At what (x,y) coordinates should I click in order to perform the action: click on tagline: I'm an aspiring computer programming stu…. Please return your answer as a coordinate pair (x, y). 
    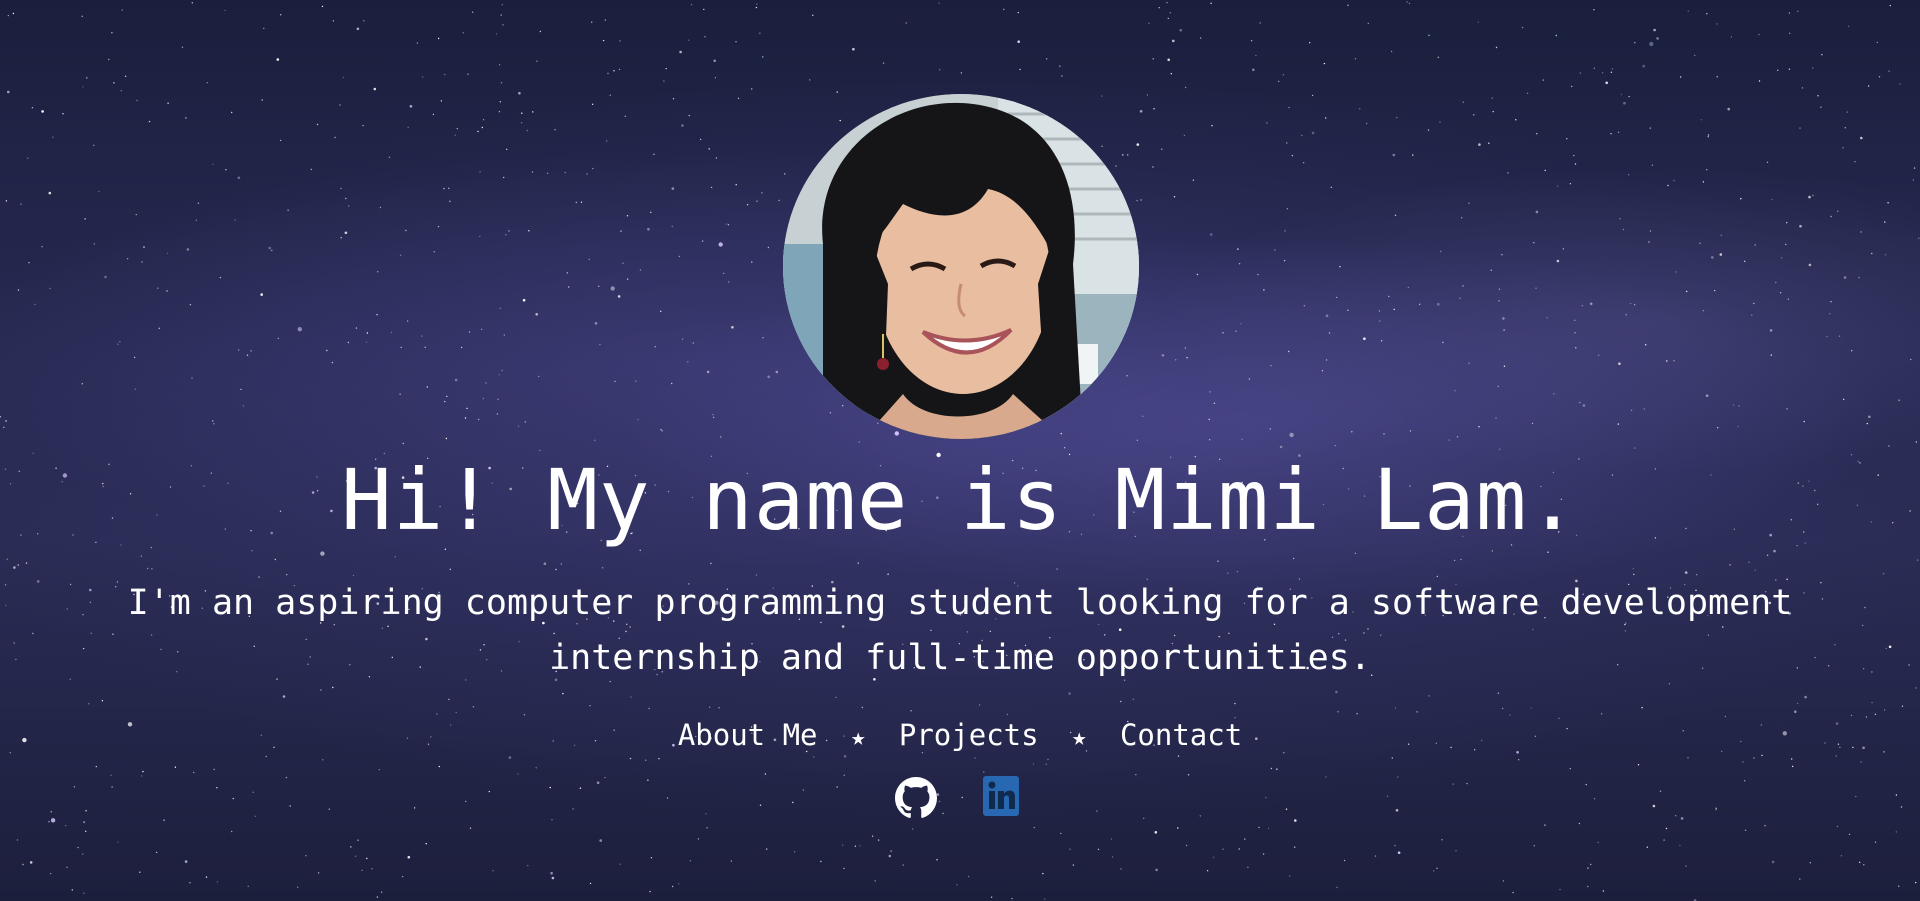
    Looking at the image, I should click on (960, 631).